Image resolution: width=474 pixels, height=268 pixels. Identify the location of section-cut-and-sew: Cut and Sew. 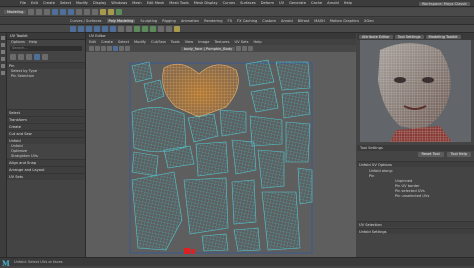
(46, 133).